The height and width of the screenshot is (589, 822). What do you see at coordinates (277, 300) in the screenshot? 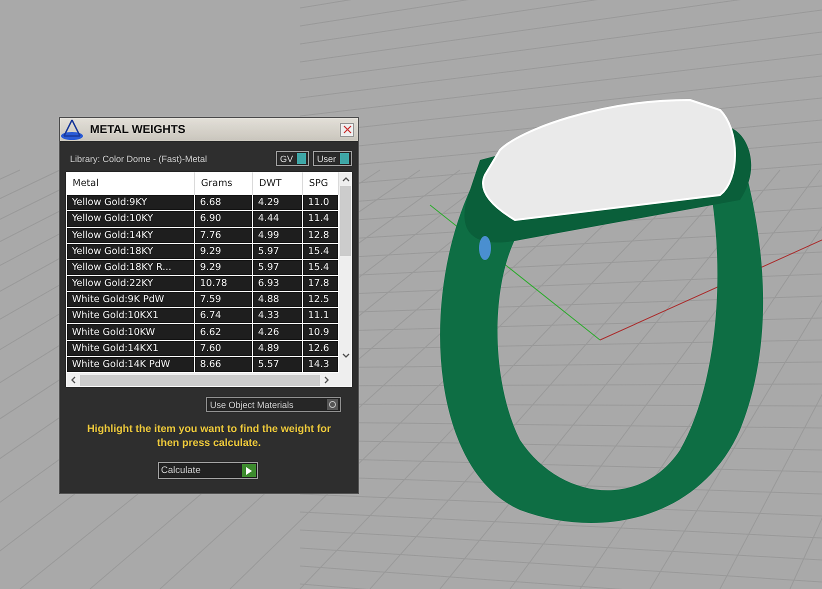
I see `table-cell: 4.88` at bounding box center [277, 300].